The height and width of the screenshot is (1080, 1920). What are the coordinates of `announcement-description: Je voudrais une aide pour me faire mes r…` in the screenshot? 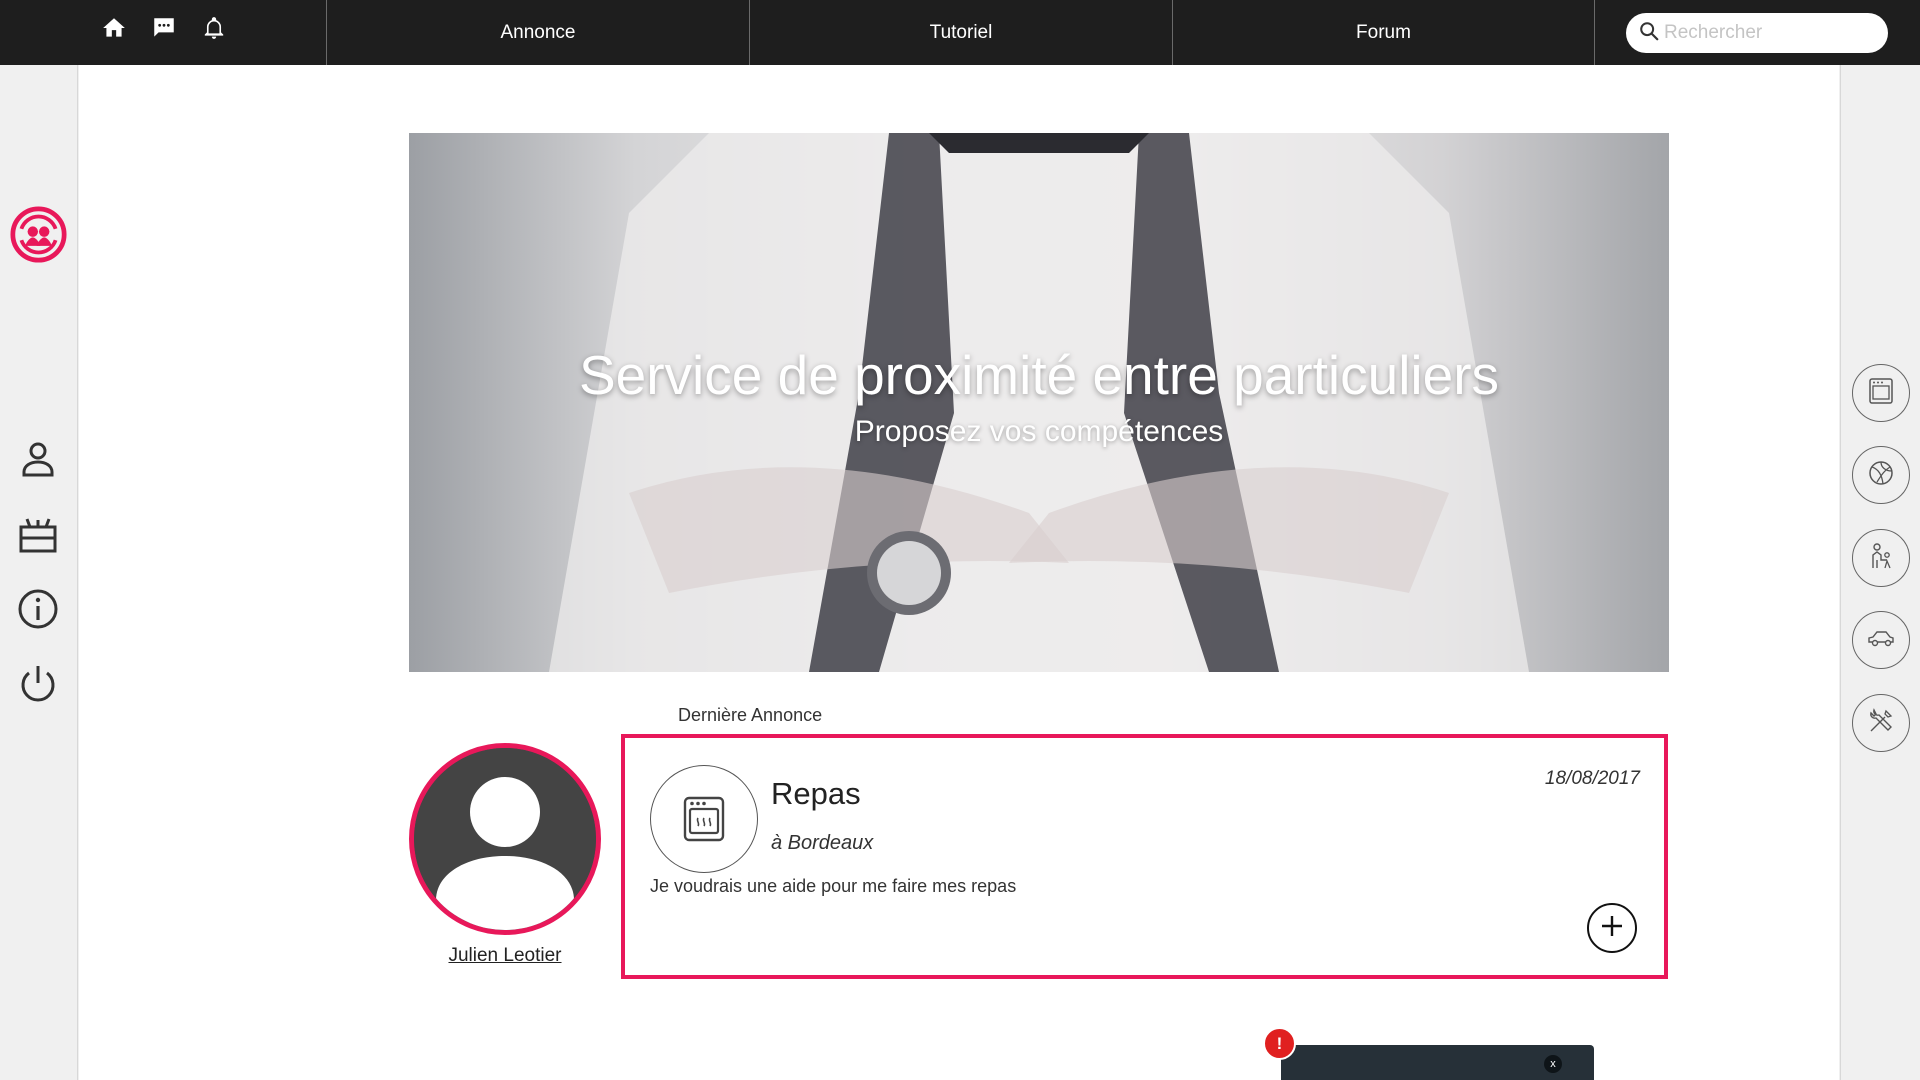 It's located at (833, 886).